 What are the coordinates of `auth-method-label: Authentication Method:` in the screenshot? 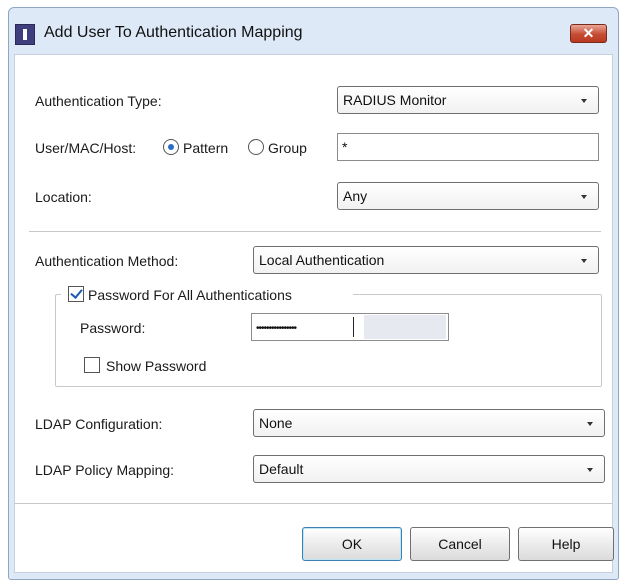 It's located at (107, 261).